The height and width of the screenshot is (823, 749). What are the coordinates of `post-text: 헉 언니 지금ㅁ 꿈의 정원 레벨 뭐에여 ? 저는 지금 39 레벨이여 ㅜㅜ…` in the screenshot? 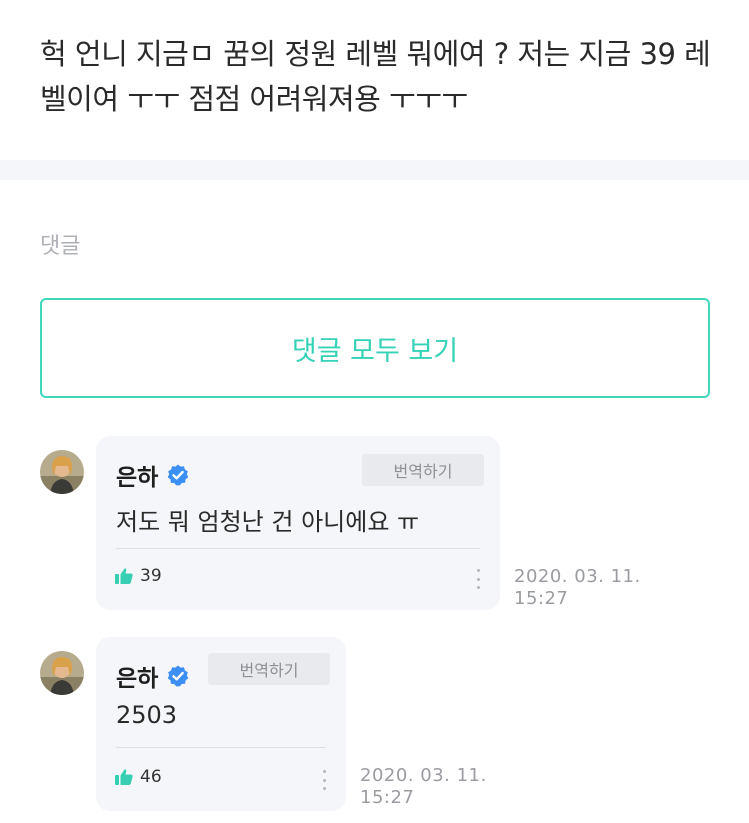 It's located at (375, 76).